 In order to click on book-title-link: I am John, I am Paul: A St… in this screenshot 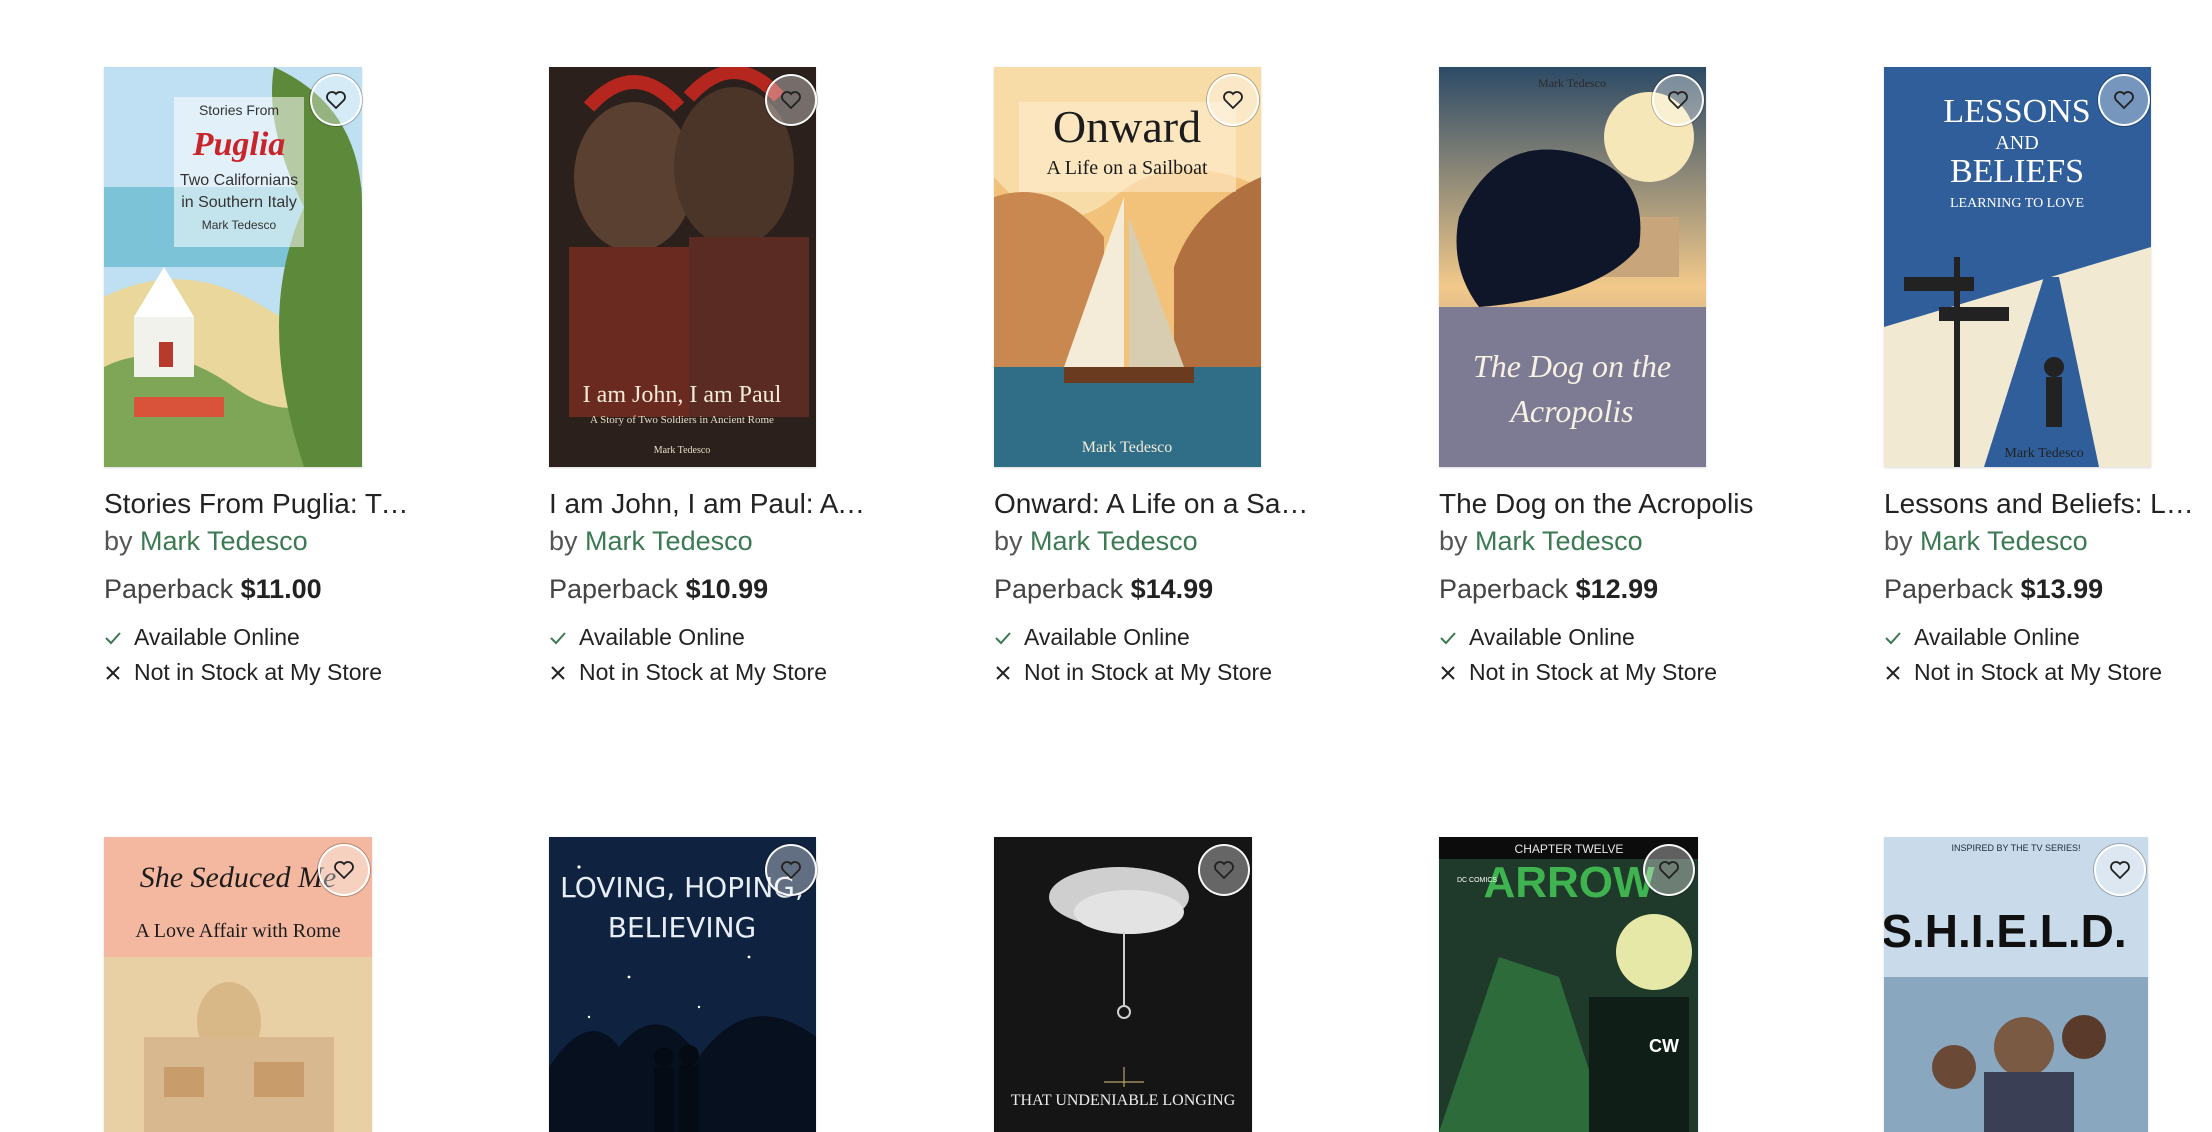, I will do `click(709, 504)`.